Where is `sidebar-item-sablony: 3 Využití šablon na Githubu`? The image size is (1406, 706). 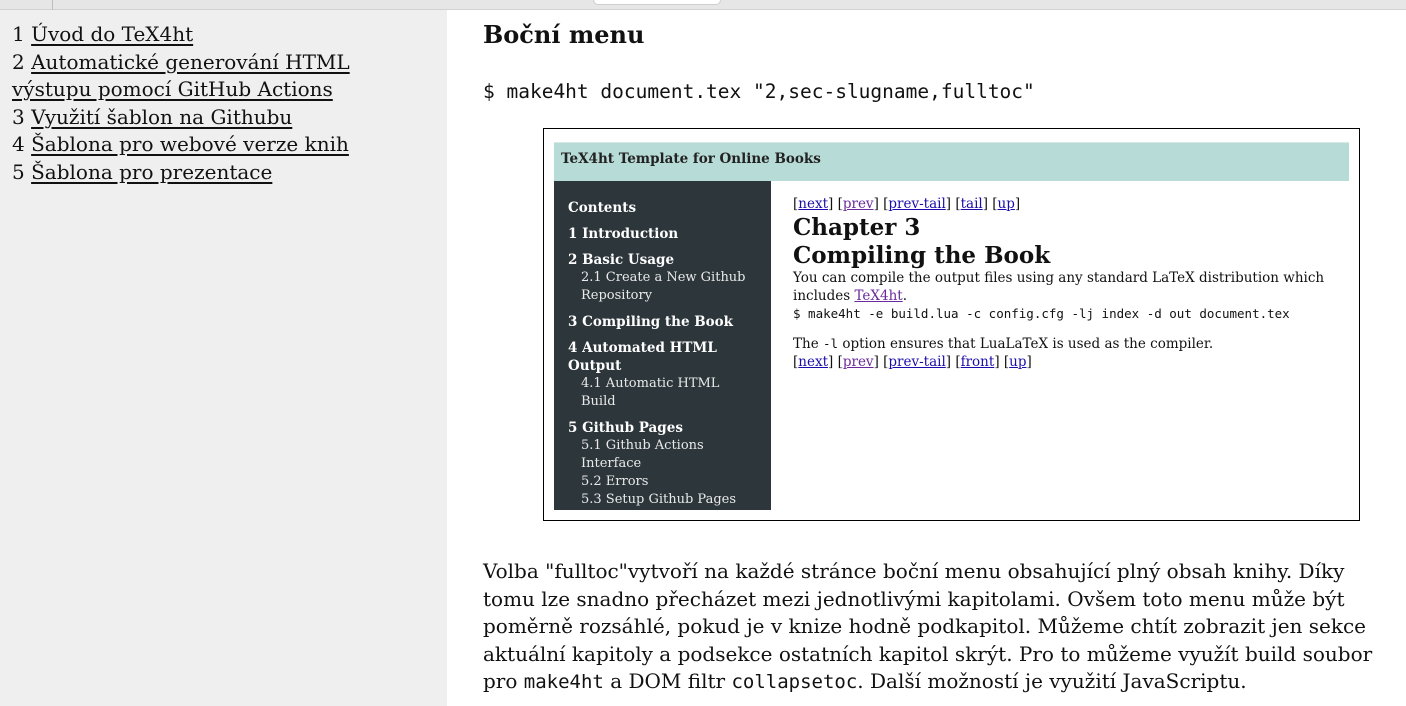
sidebar-item-sablony: 3 Využití šablon na Githubu is located at coordinates (152, 116).